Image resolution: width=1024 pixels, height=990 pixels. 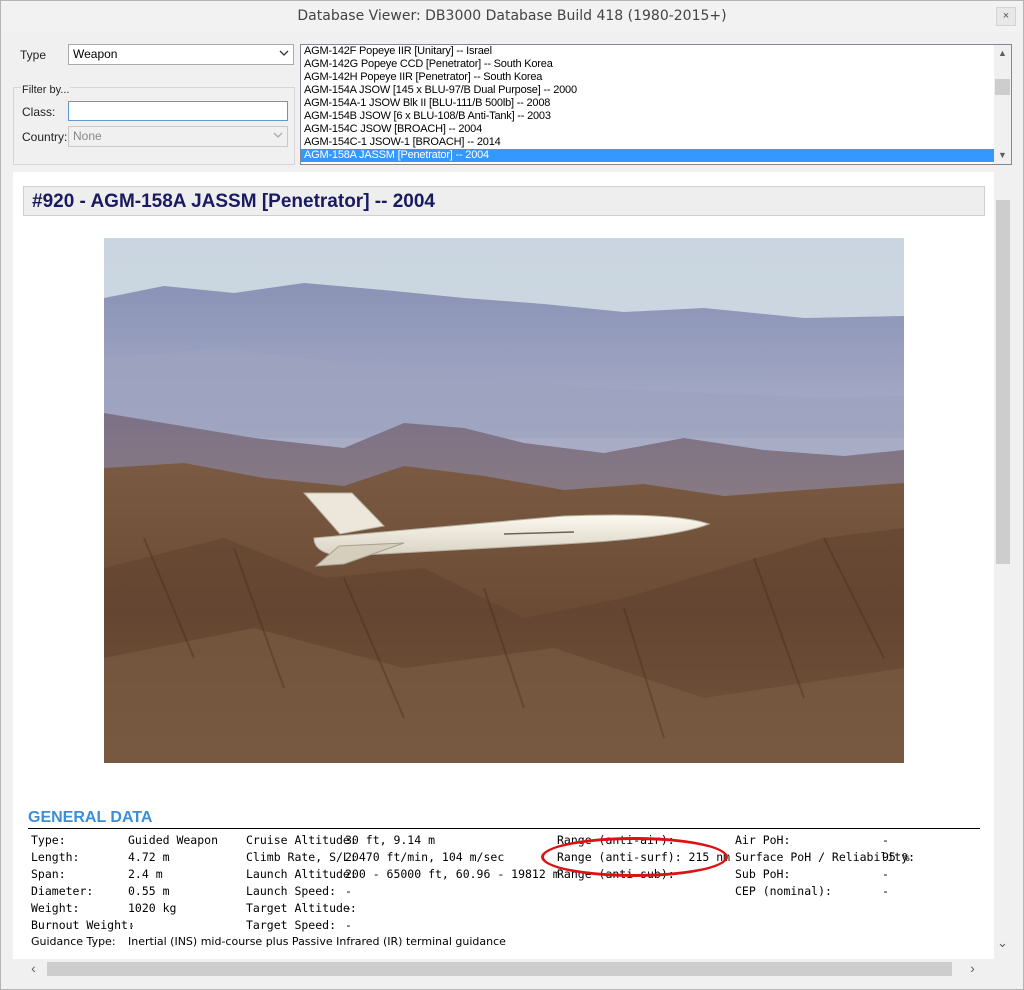 I want to click on list-item: AGM-154C-1 JSOW-1 [BROACH] -- 2014, so click(x=656, y=142).